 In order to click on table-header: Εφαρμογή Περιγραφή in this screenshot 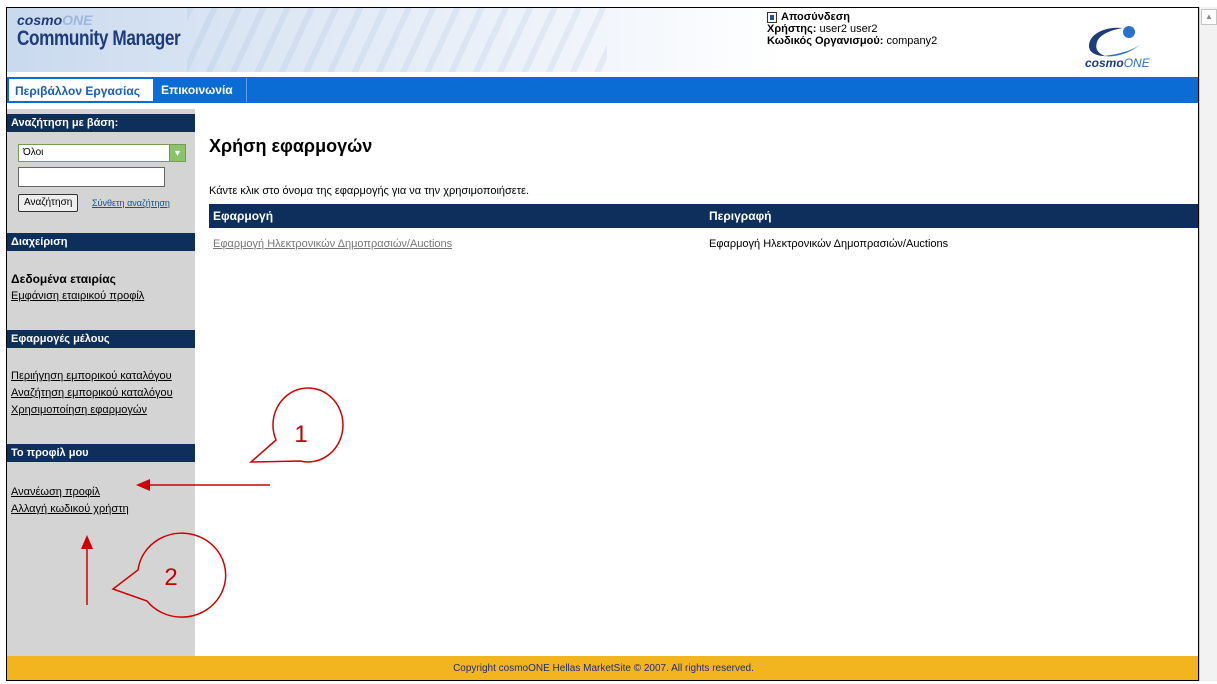, I will do `click(703, 216)`.